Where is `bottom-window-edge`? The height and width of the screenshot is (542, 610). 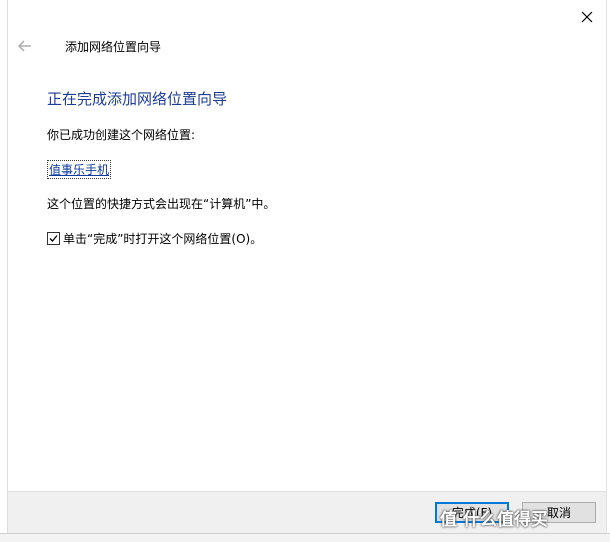 bottom-window-edge is located at coordinates (305, 537).